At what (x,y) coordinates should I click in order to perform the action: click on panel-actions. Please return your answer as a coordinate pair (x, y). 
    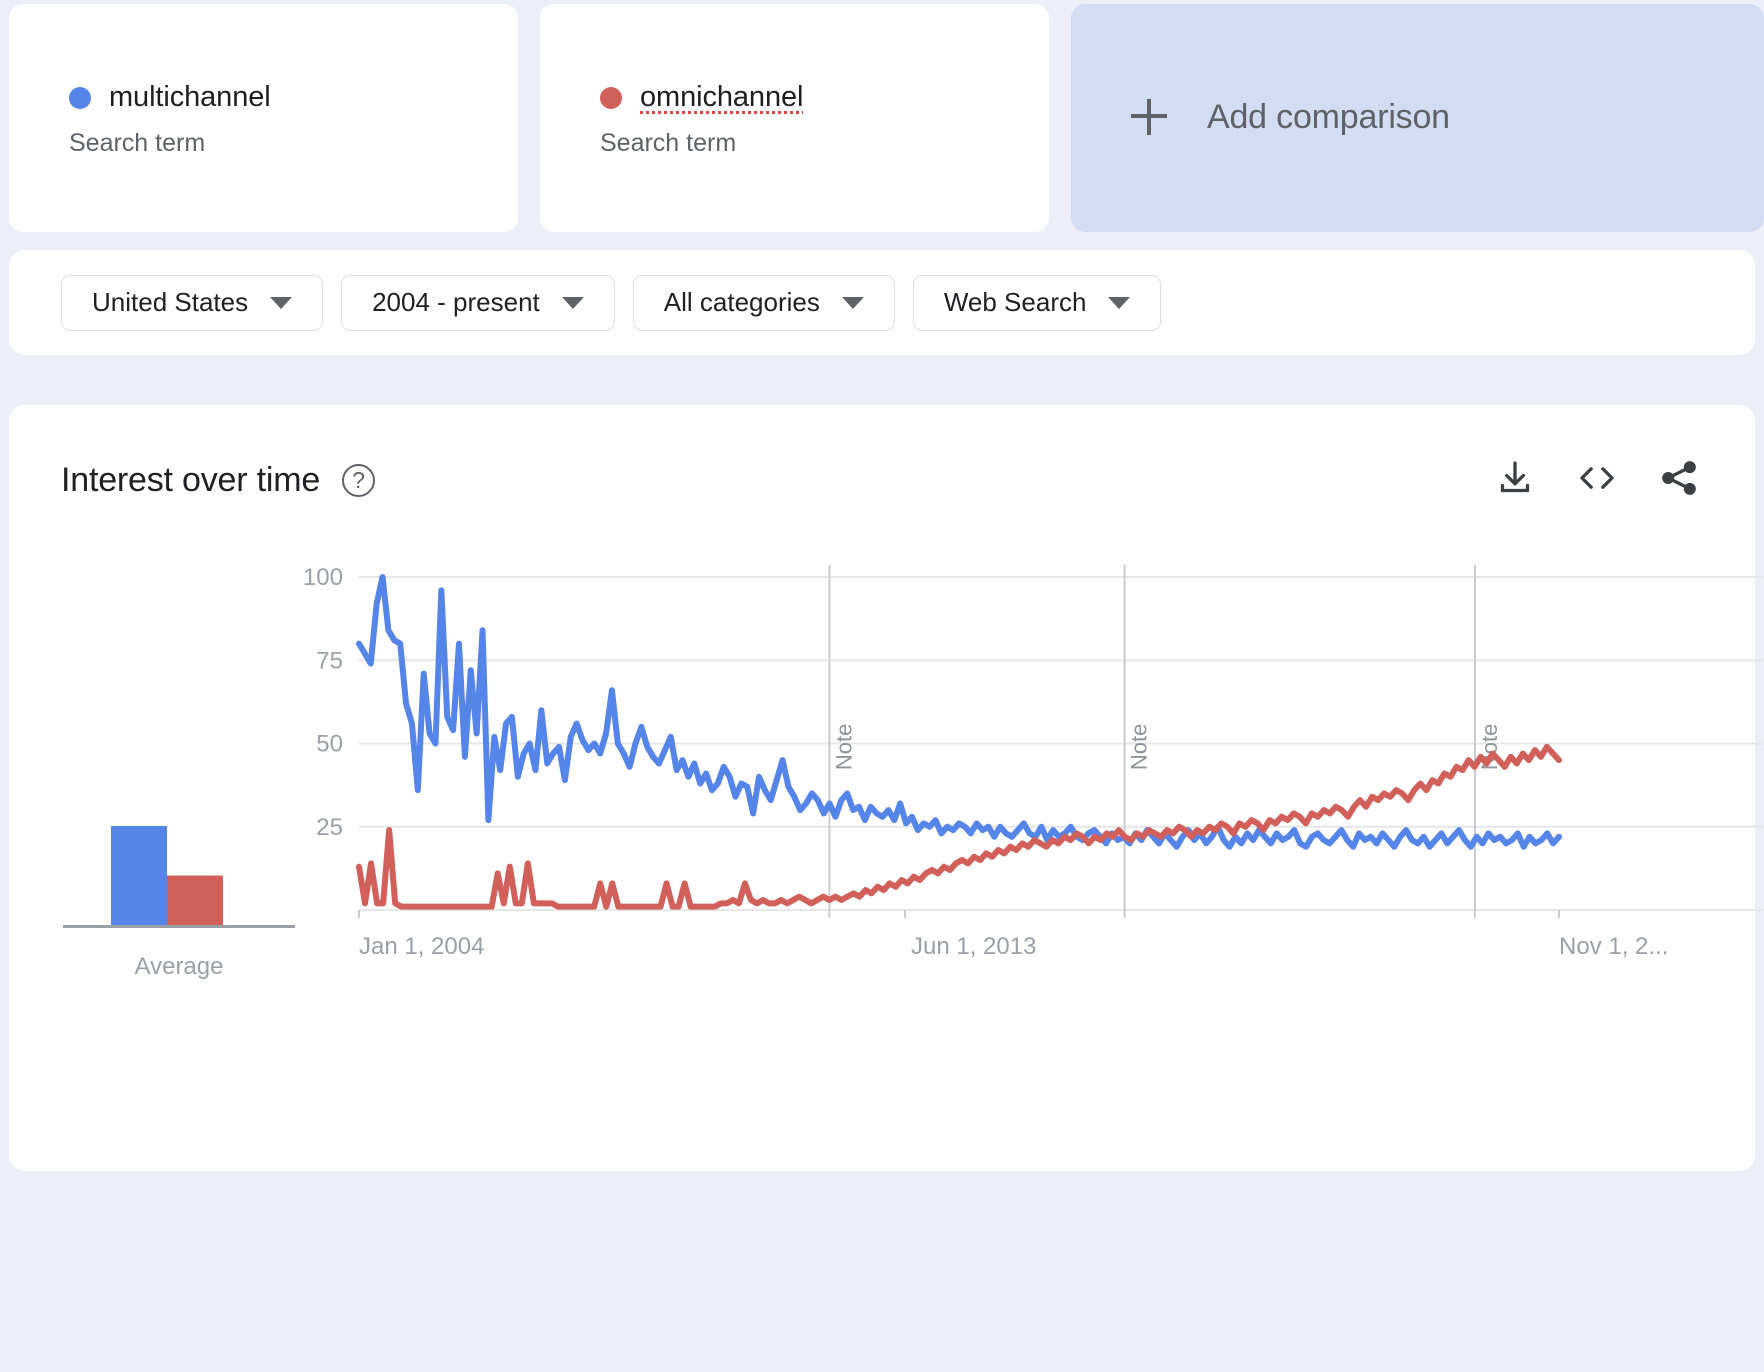
    Looking at the image, I should click on (1597, 480).